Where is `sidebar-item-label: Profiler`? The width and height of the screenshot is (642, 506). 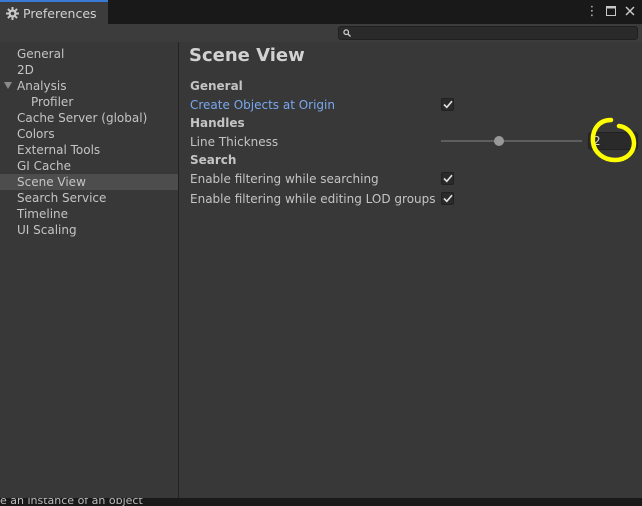
sidebar-item-label: Profiler is located at coordinates (52, 102).